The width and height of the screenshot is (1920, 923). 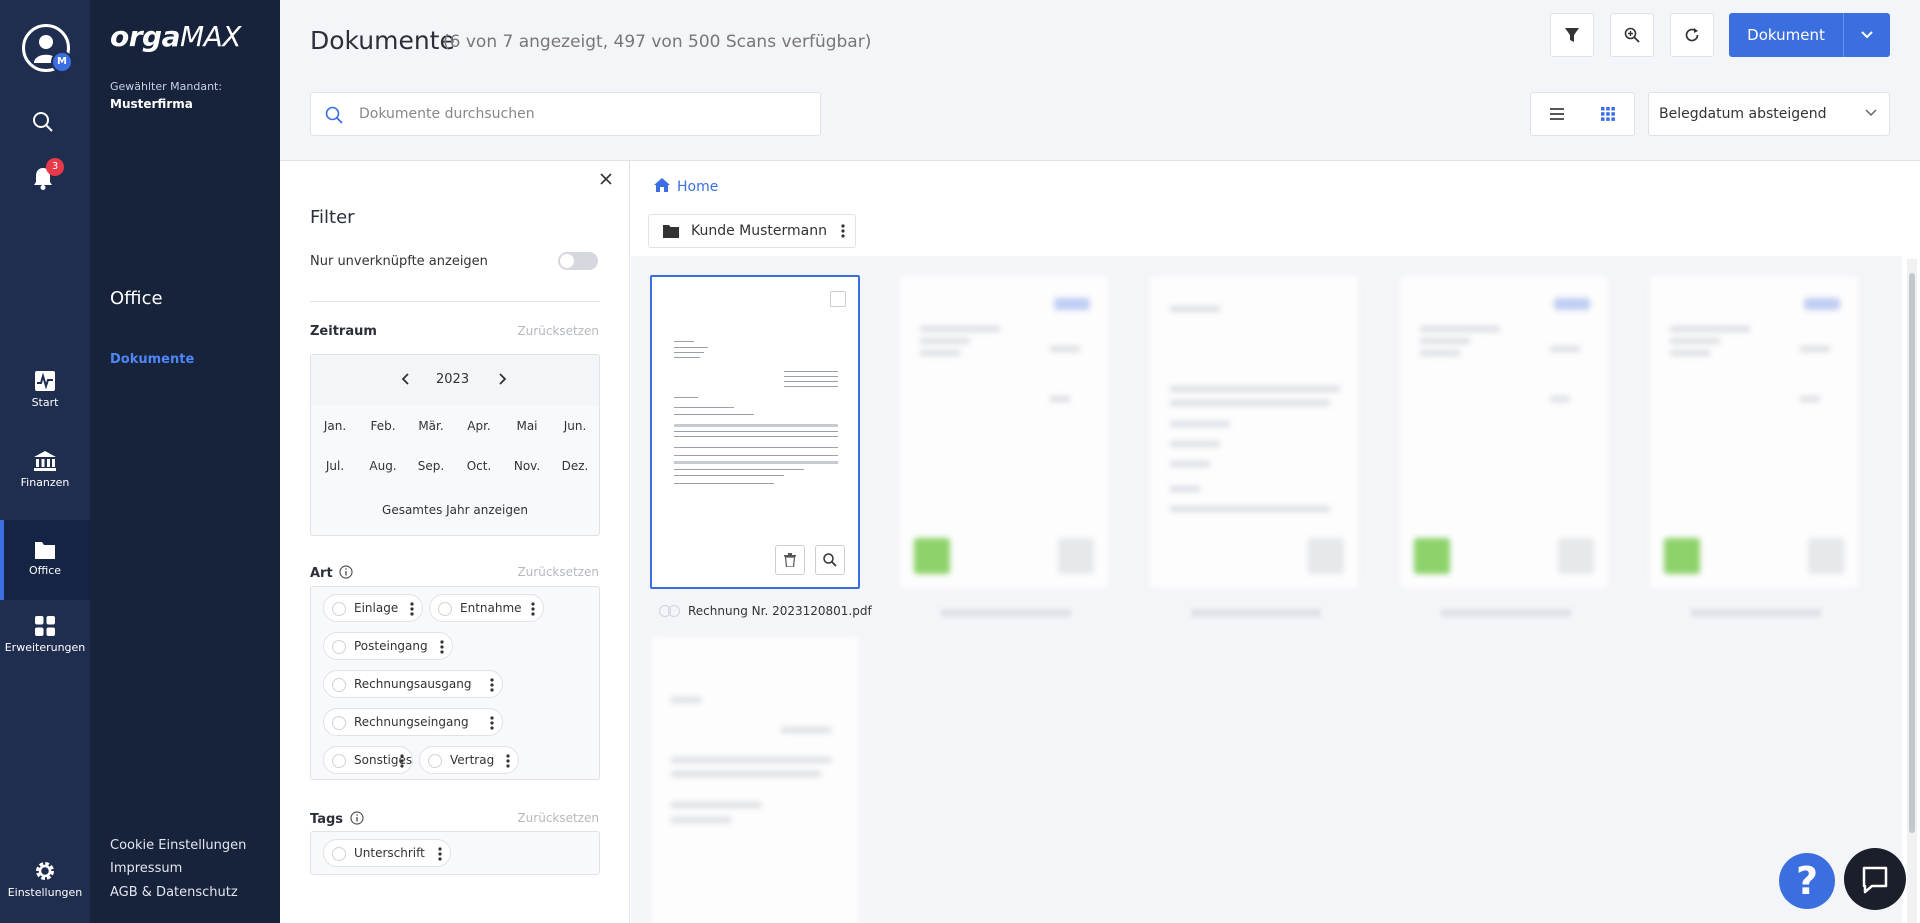 What do you see at coordinates (685, 186) in the screenshot?
I see `breadcrumb-home: Home` at bounding box center [685, 186].